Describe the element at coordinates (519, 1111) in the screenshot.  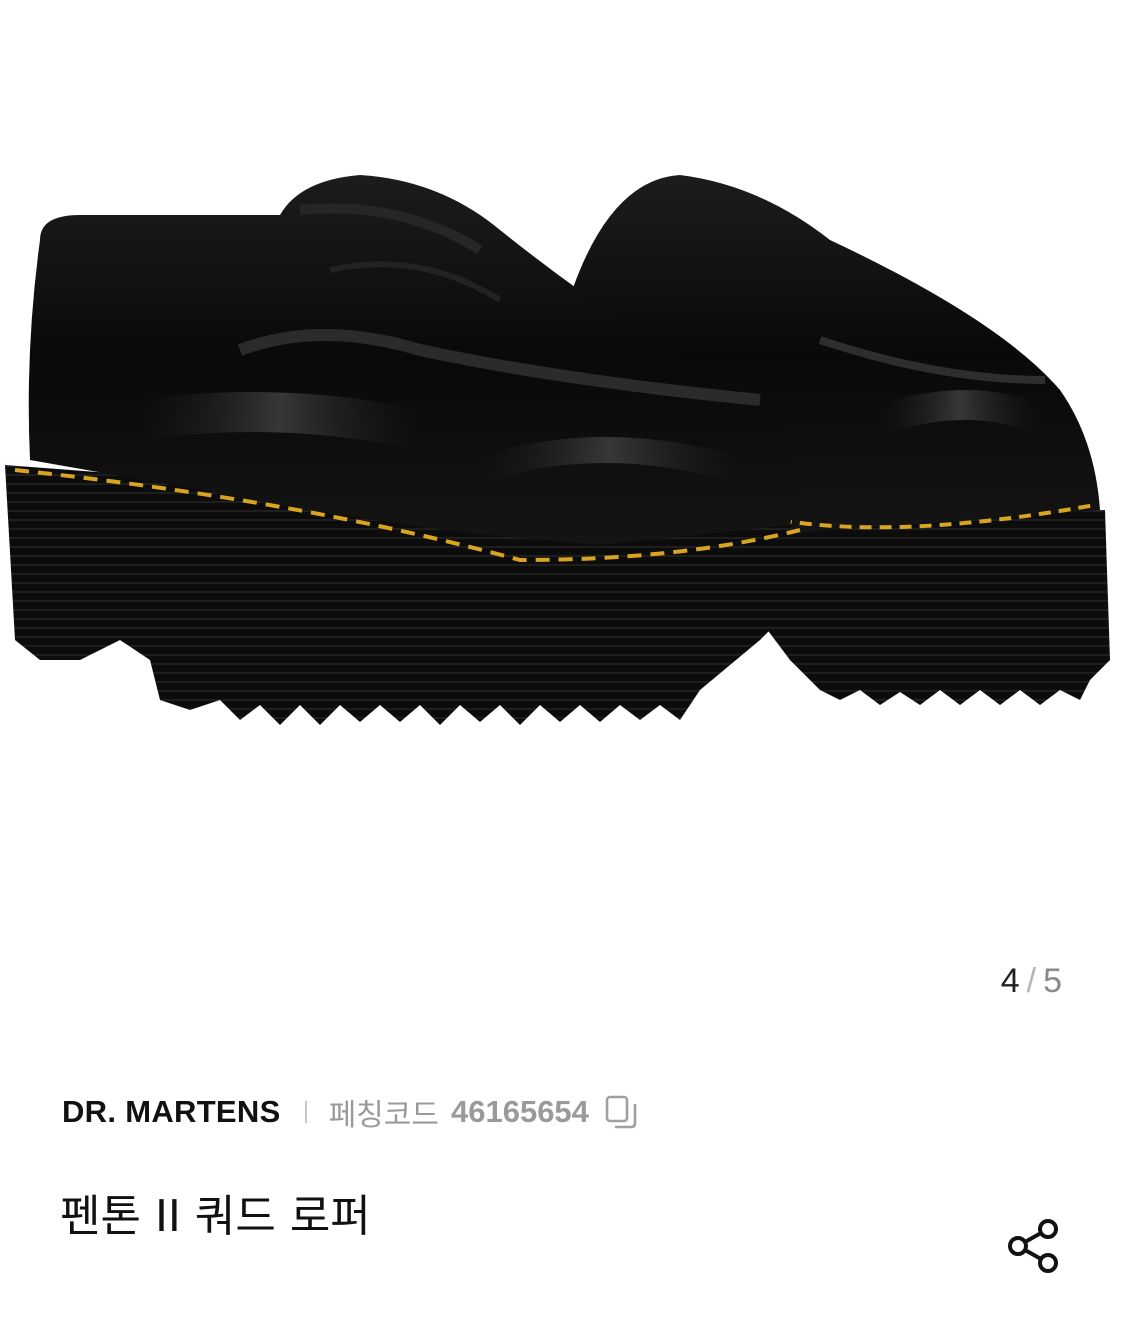
I see `product-code-value: 46165654` at that location.